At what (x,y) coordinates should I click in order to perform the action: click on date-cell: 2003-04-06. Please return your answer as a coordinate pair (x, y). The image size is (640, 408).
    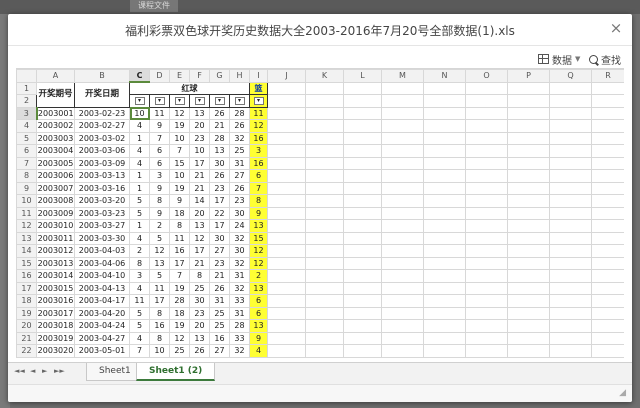
    Looking at the image, I should click on (102, 263).